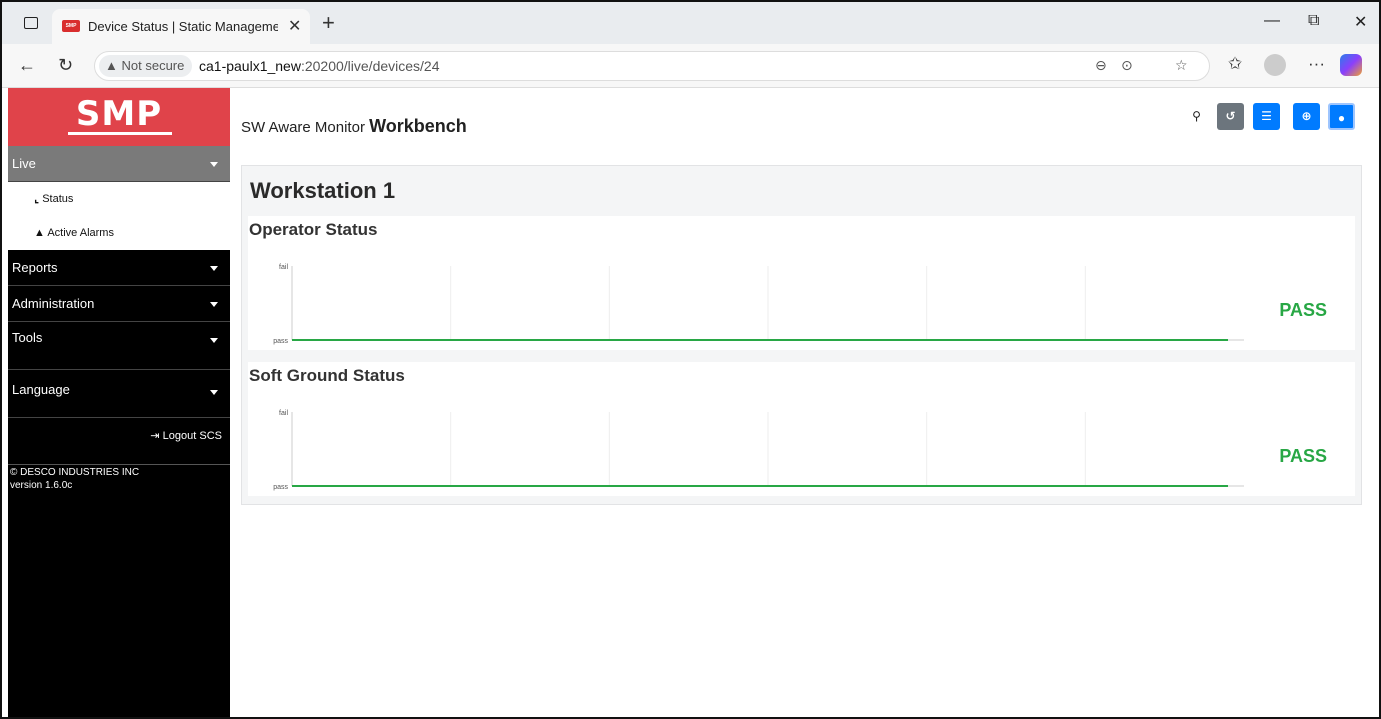 Image resolution: width=1381 pixels, height=719 pixels. I want to click on logout-link: ⇥ Logout SCS, so click(186, 435).